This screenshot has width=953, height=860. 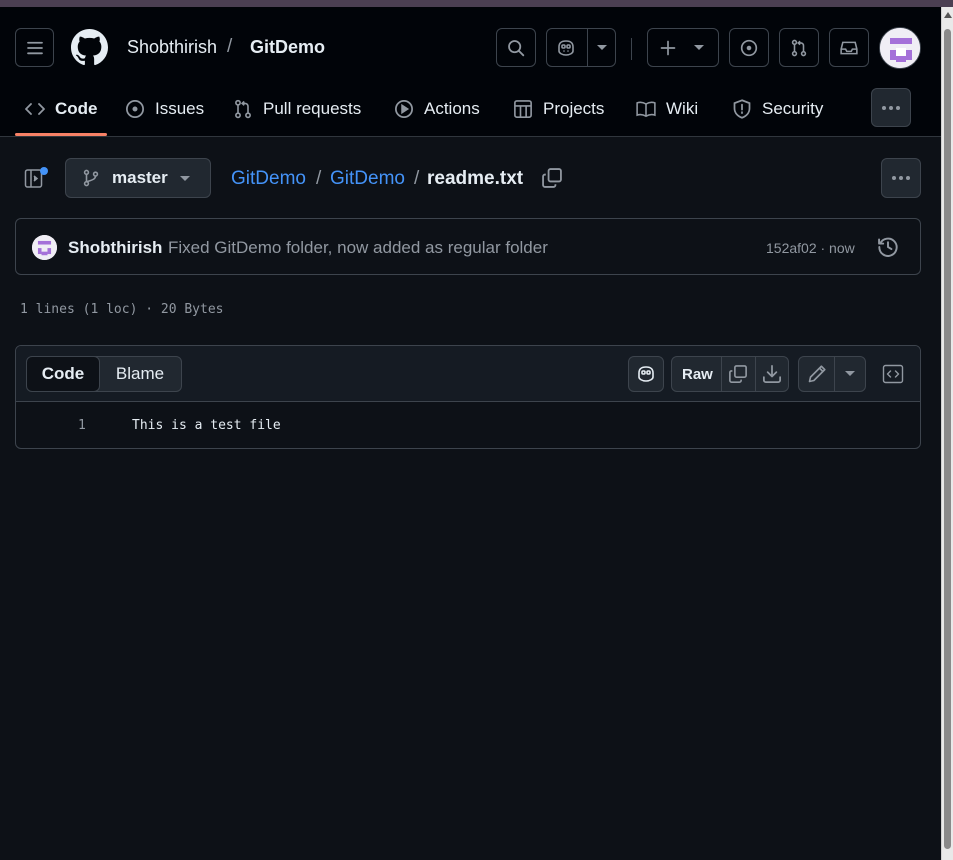 I want to click on branch-name: master, so click(x=140, y=177).